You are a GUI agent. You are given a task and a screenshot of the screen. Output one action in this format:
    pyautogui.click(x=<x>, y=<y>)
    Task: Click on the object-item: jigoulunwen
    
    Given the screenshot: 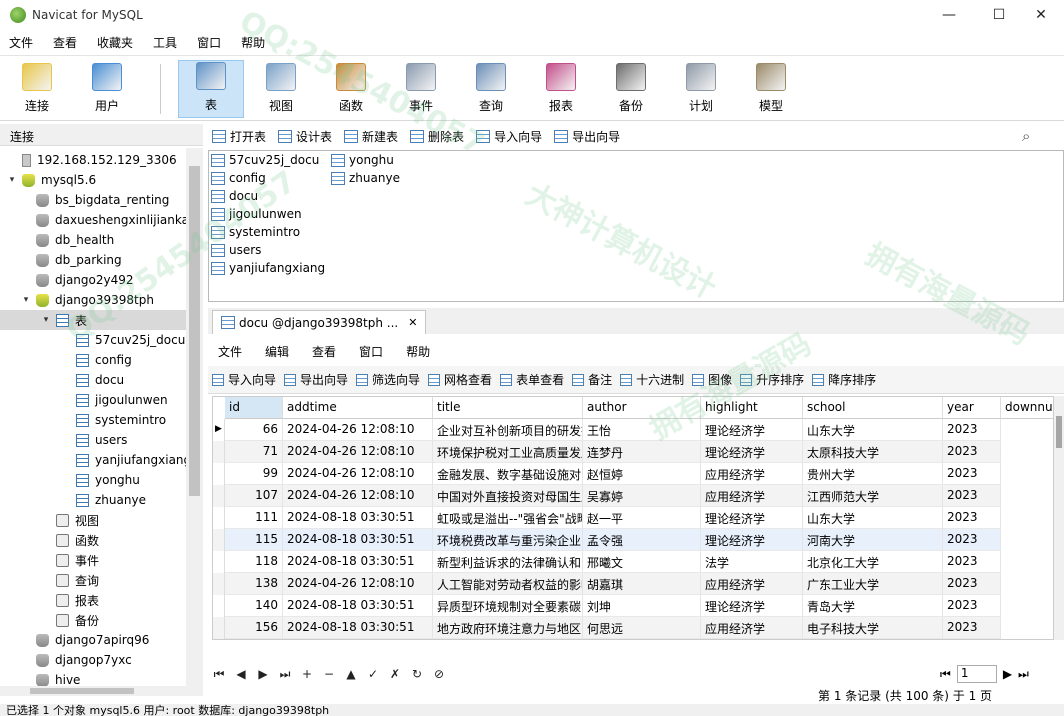 What is the action you would take?
    pyautogui.click(x=256, y=214)
    